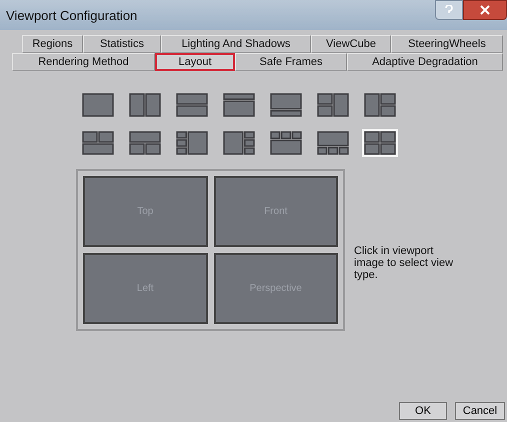  I want to click on question-mark-icon, so click(449, 10).